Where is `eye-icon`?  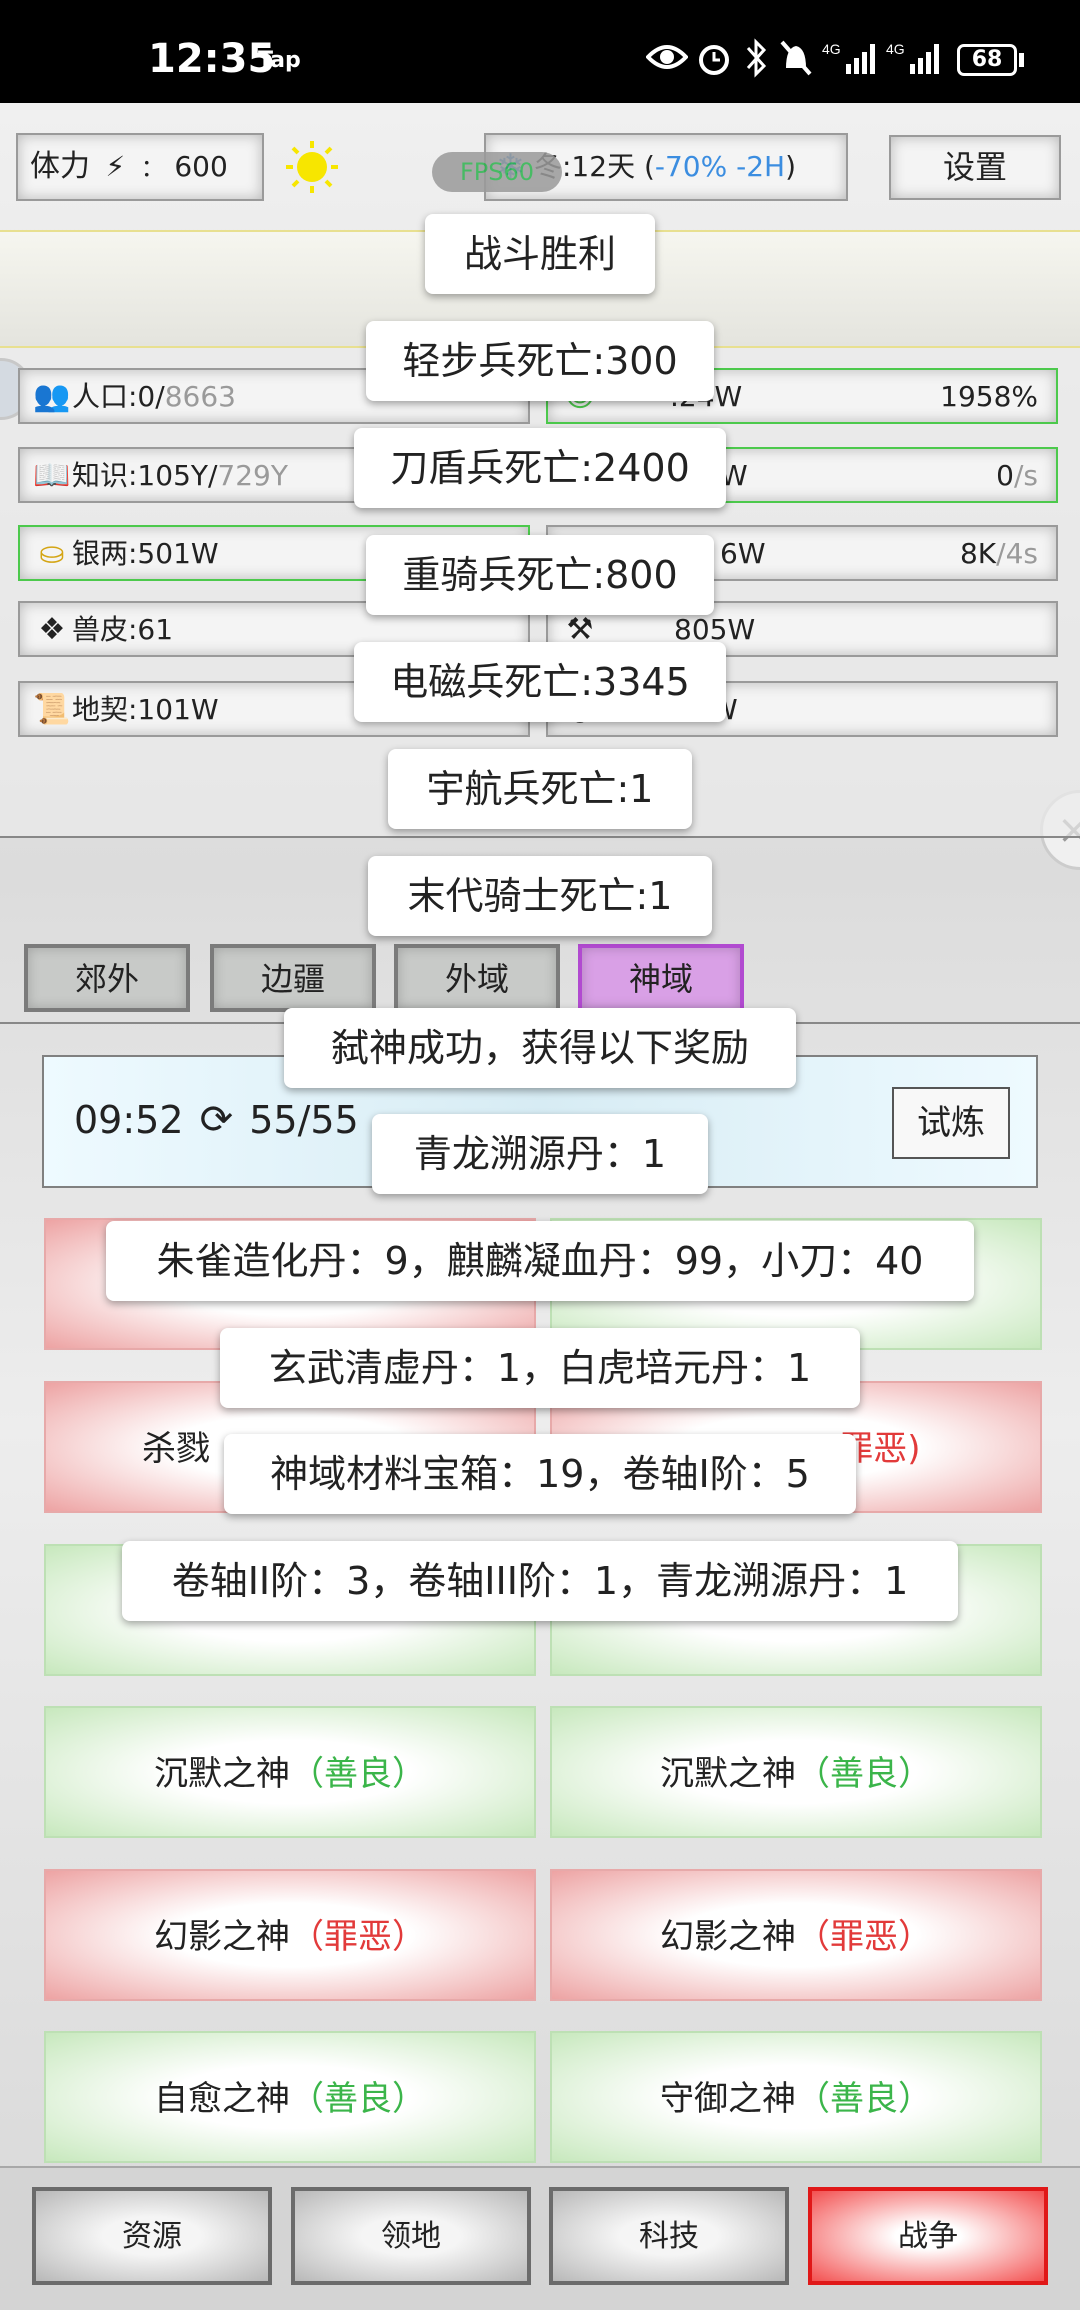
eye-icon is located at coordinates (667, 57).